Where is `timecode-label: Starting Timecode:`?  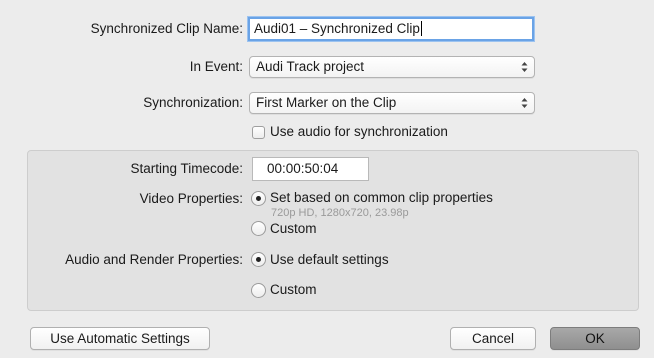
timecode-label: Starting Timecode: is located at coordinates (186, 168).